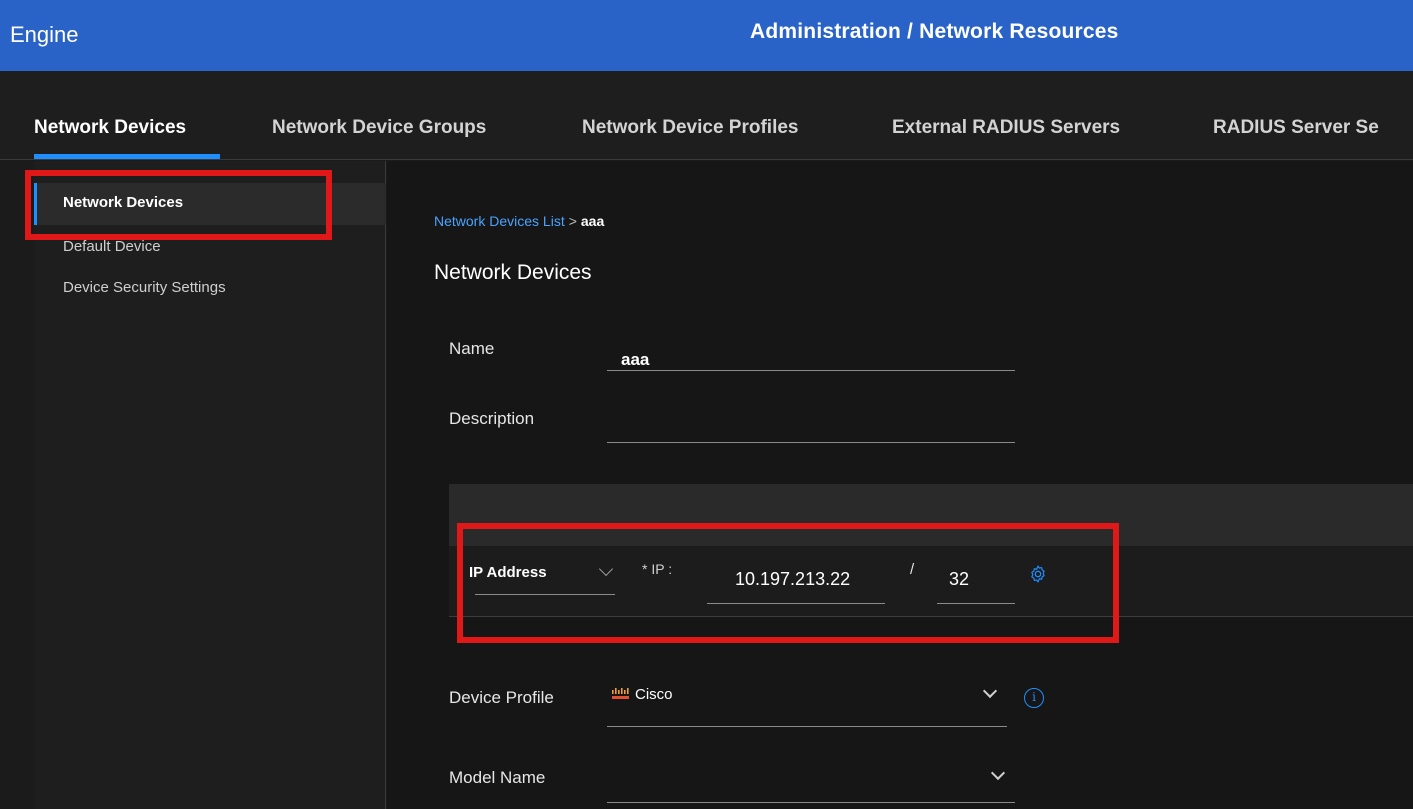 This screenshot has height=809, width=1413. Describe the element at coordinates (127, 156) in the screenshot. I see `active-tab-indicator` at that location.